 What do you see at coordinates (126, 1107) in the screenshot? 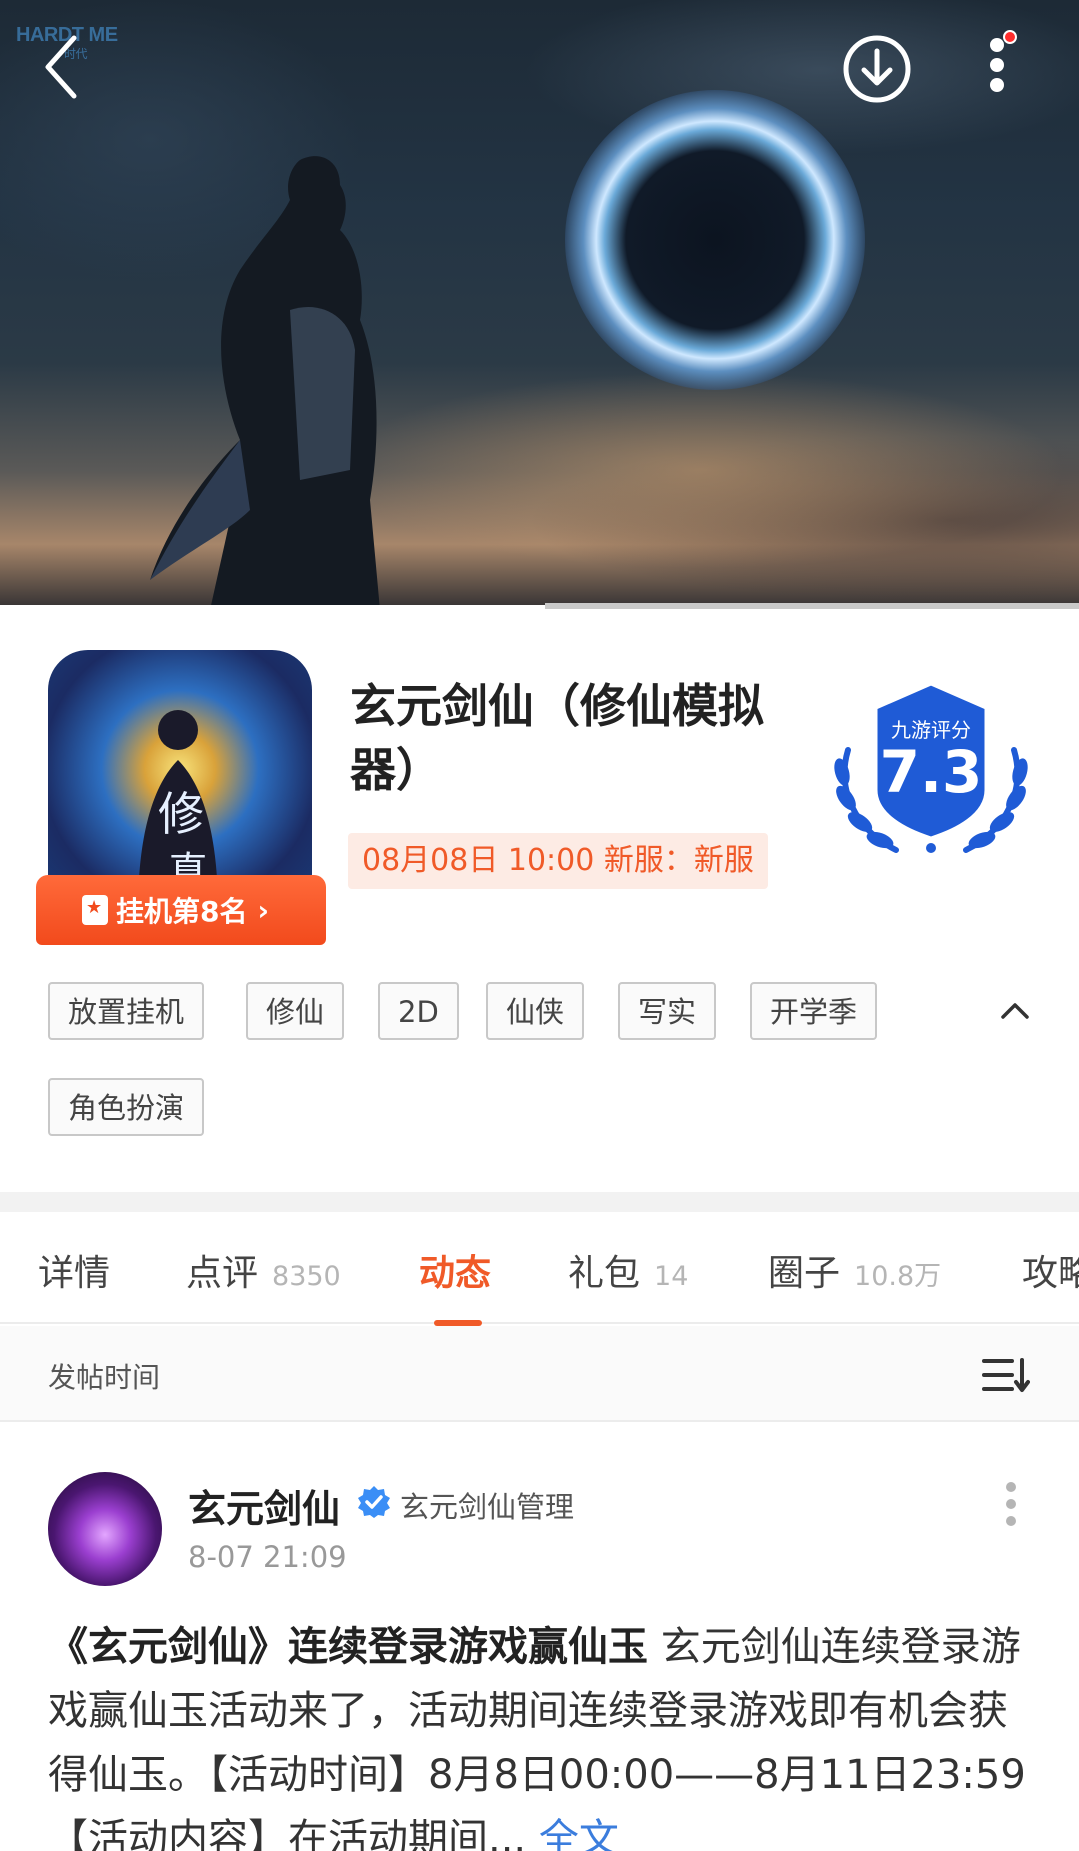
I see `tag-chip: 角色扮演` at bounding box center [126, 1107].